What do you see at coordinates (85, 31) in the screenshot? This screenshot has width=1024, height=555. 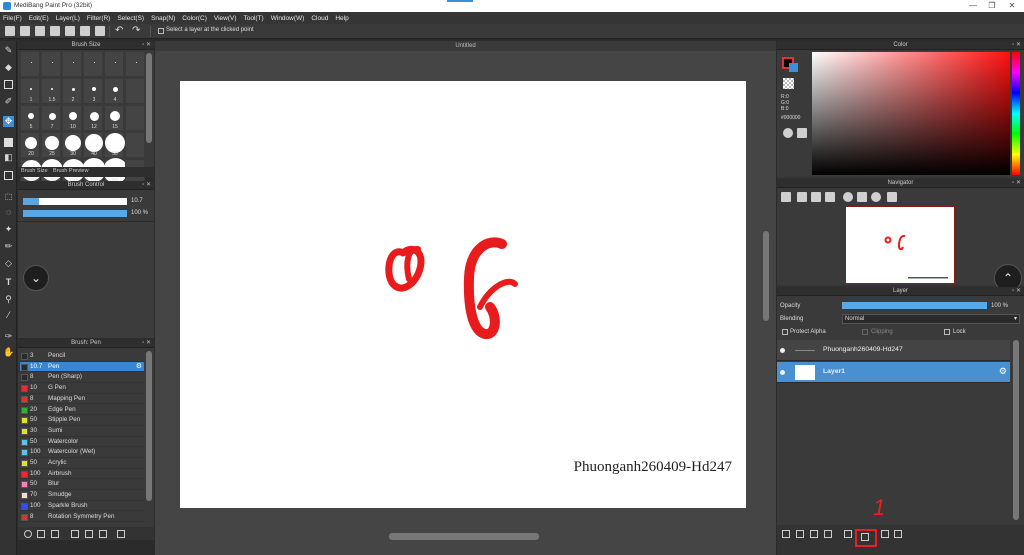 I see `layout-icon` at bounding box center [85, 31].